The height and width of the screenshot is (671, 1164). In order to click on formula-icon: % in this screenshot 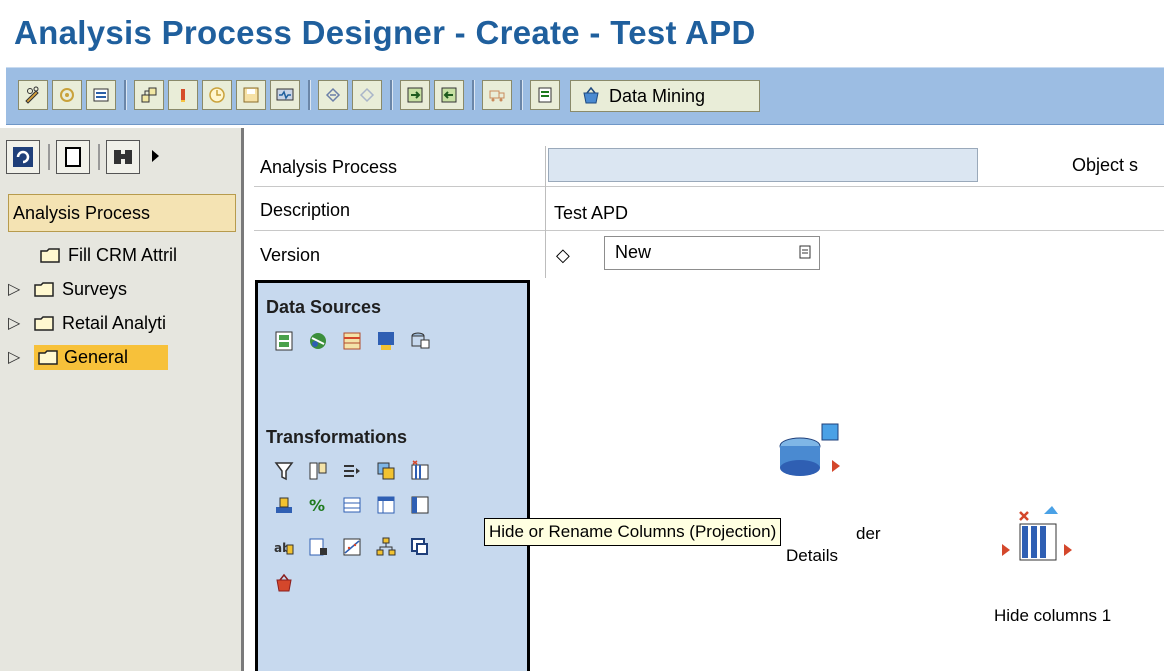, I will do `click(318, 505)`.